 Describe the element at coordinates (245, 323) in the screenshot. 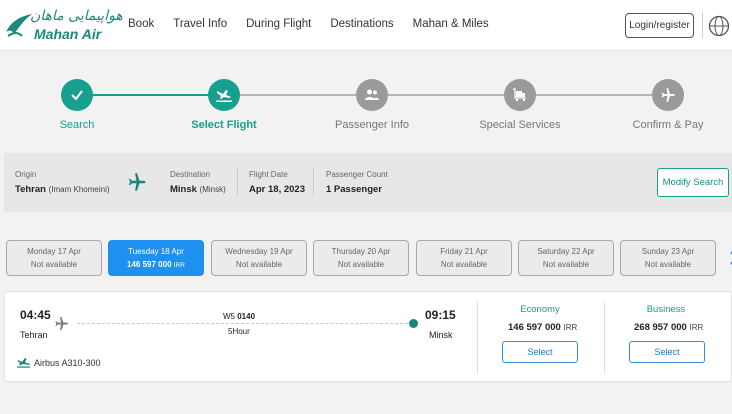

I see `route-line` at that location.